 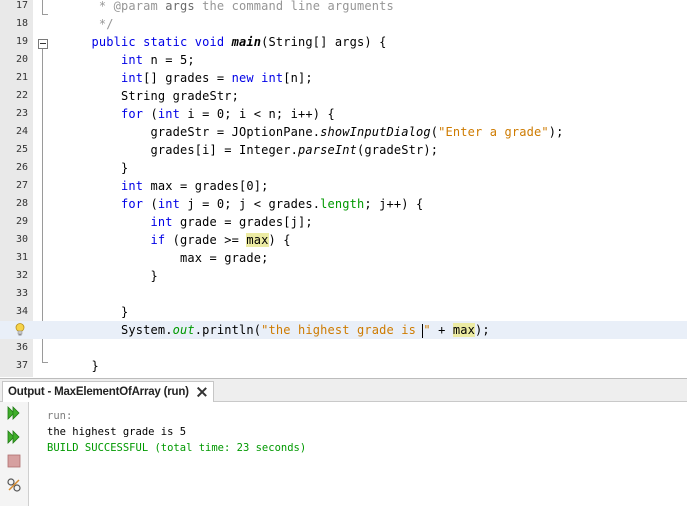 I want to click on code-text: for (int i = 0; i < n; i++) {, so click(x=228, y=114).